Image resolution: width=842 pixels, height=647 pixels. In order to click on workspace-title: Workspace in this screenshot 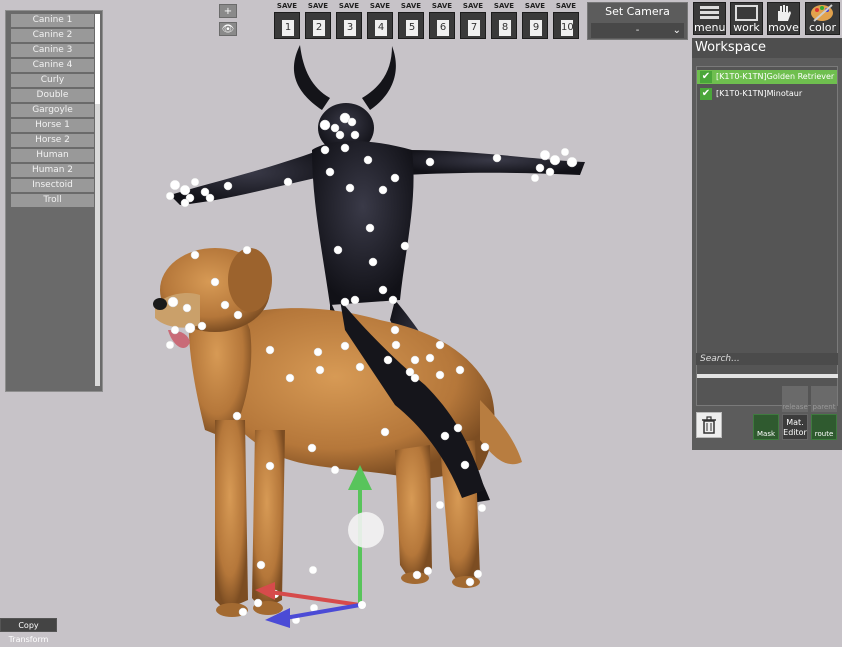, I will do `click(767, 48)`.